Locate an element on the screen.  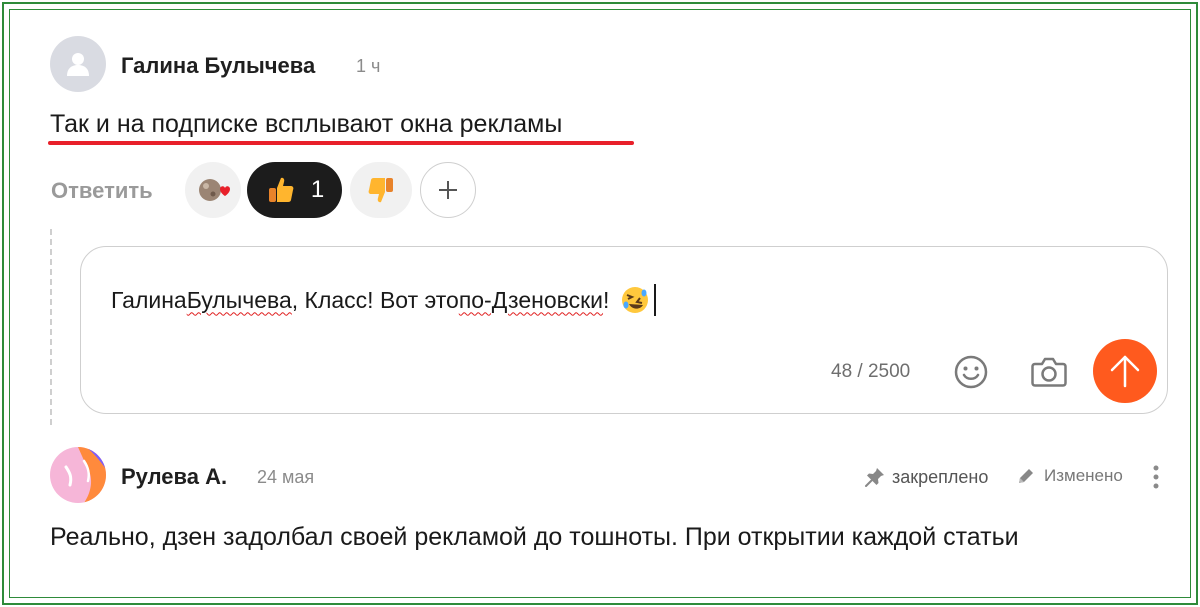
reaction-thumbs-up: 1 is located at coordinates (294, 190).